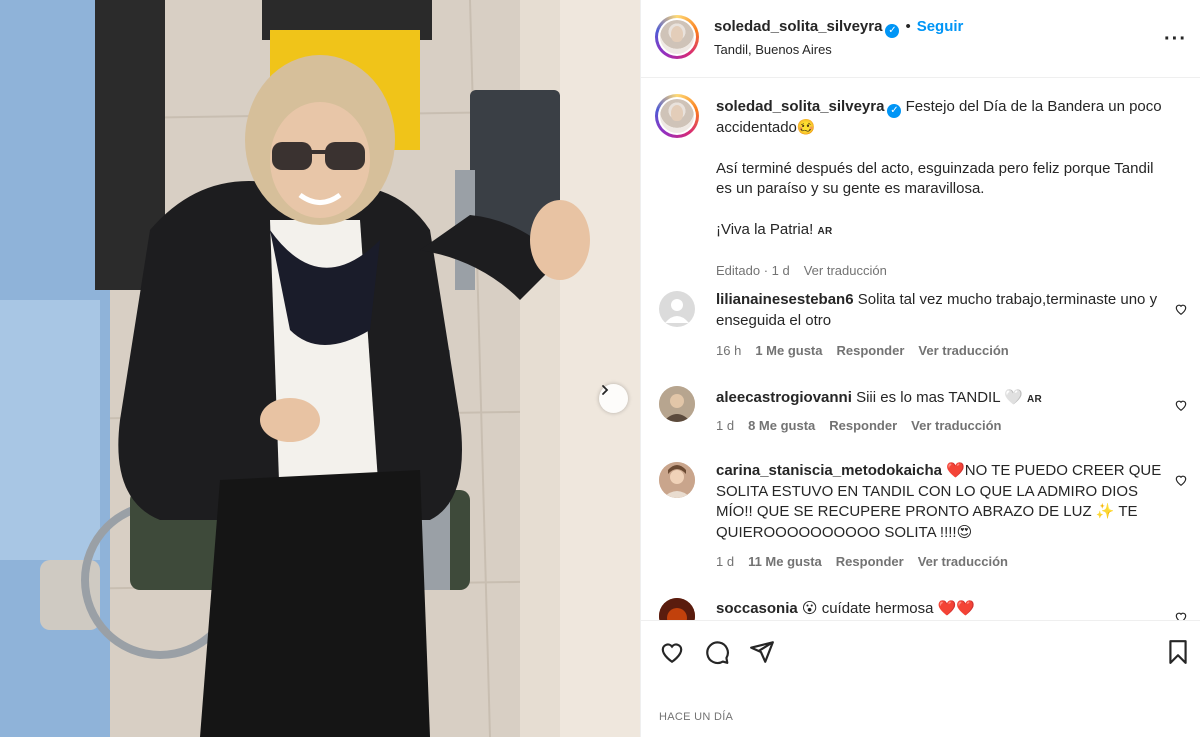 Image resolution: width=1200 pixels, height=737 pixels. What do you see at coordinates (785, 561) in the screenshot?
I see `comment-likes: 11 Me gusta` at bounding box center [785, 561].